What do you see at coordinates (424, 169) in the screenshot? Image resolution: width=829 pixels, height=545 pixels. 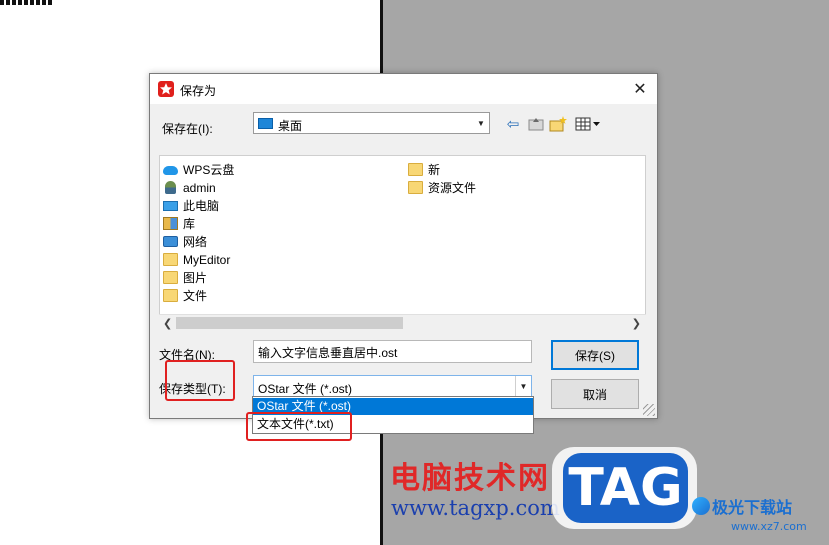 I see `list-item: 新` at bounding box center [424, 169].